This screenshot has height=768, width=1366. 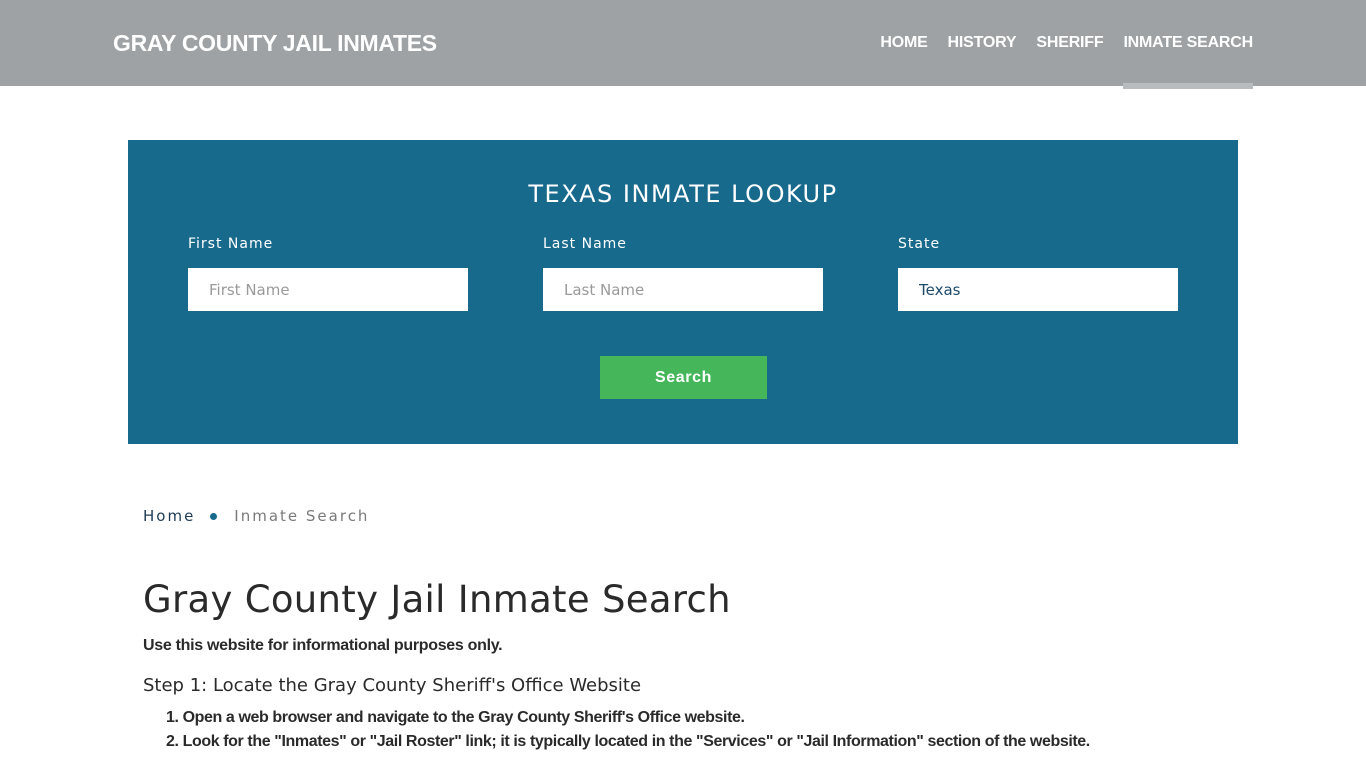 I want to click on breadcrumb-separator-dot, so click(x=214, y=516).